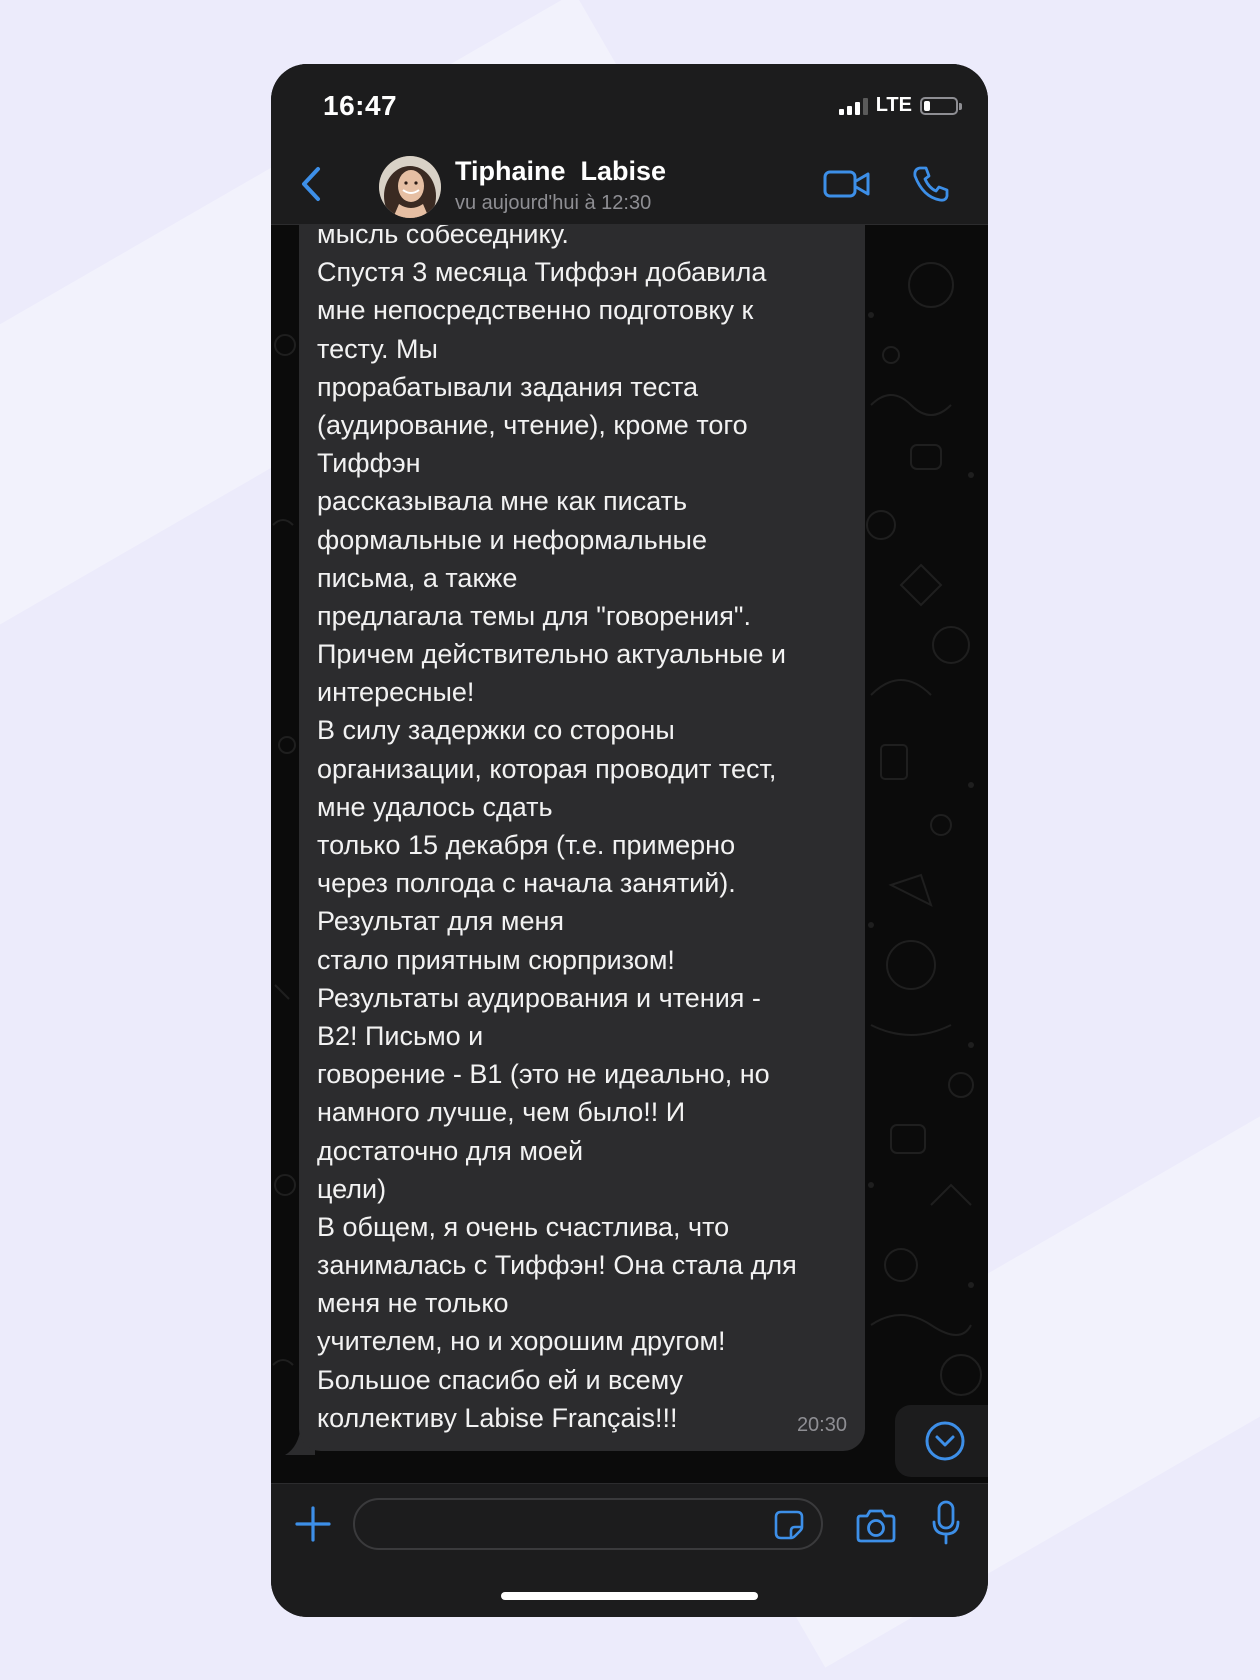 This screenshot has width=1260, height=1680. I want to click on sticker-icon, so click(789, 1525).